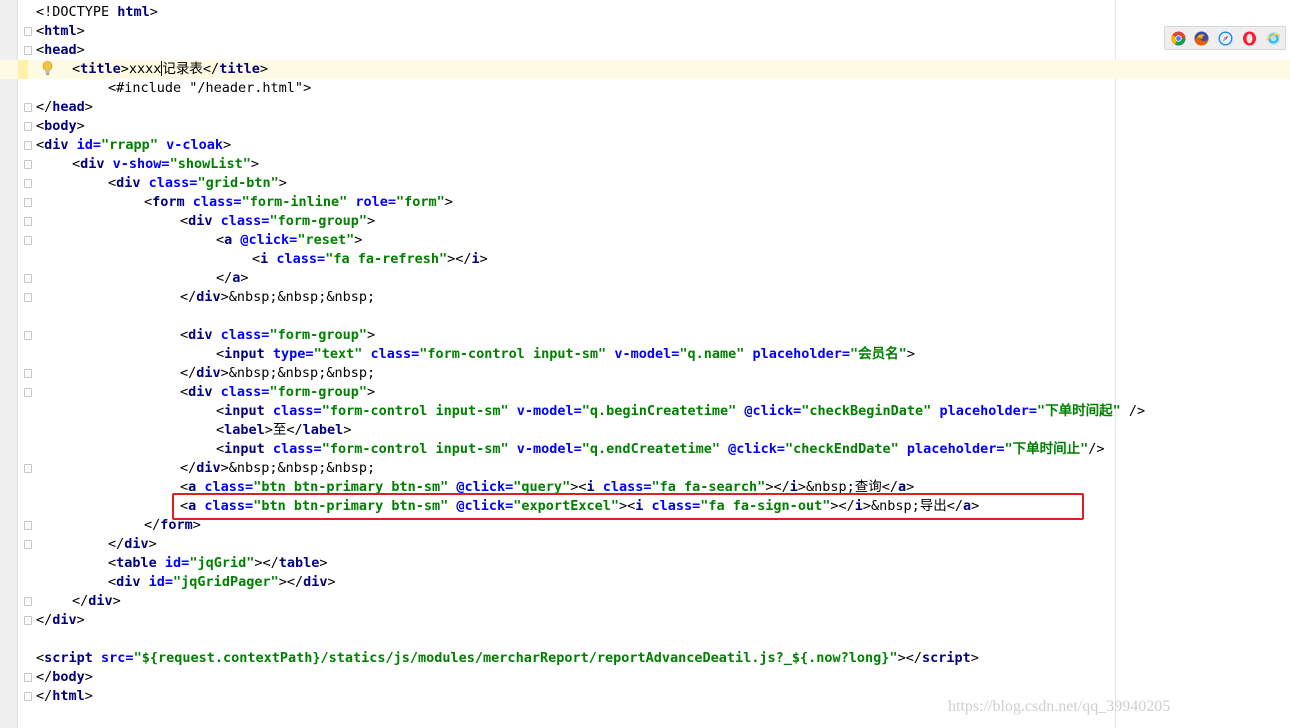  Describe the element at coordinates (47, 68) in the screenshot. I see `lightbulb-icon` at that location.